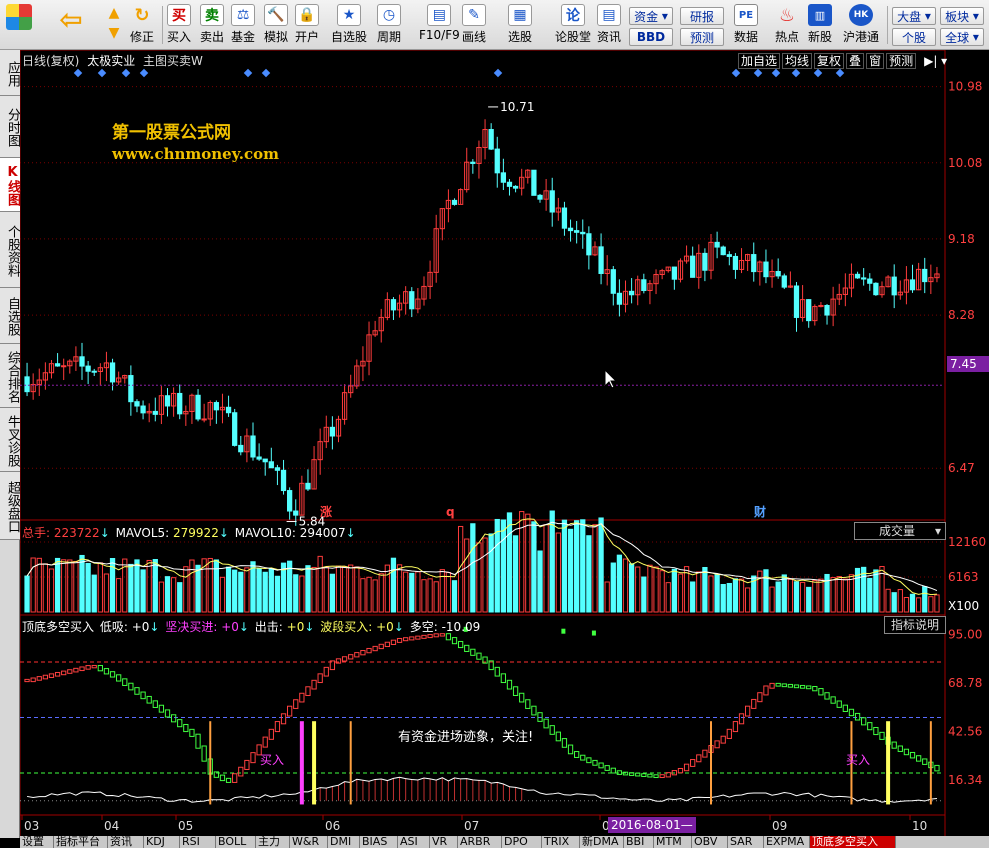 The image size is (989, 848). Describe the element at coordinates (787, 842) in the screenshot. I see `bottom-tab-20: EXPMA` at that location.